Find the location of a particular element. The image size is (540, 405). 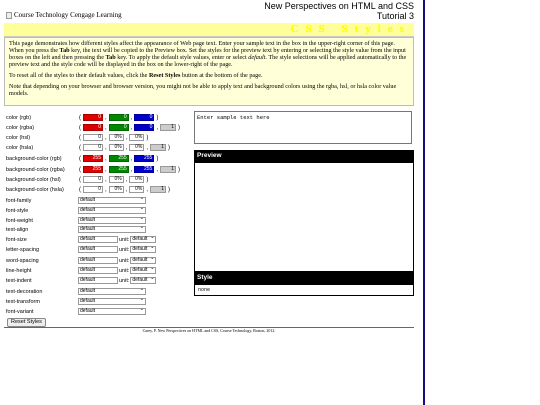

row-line-height: line-height default unit: default is located at coordinates (94, 270).